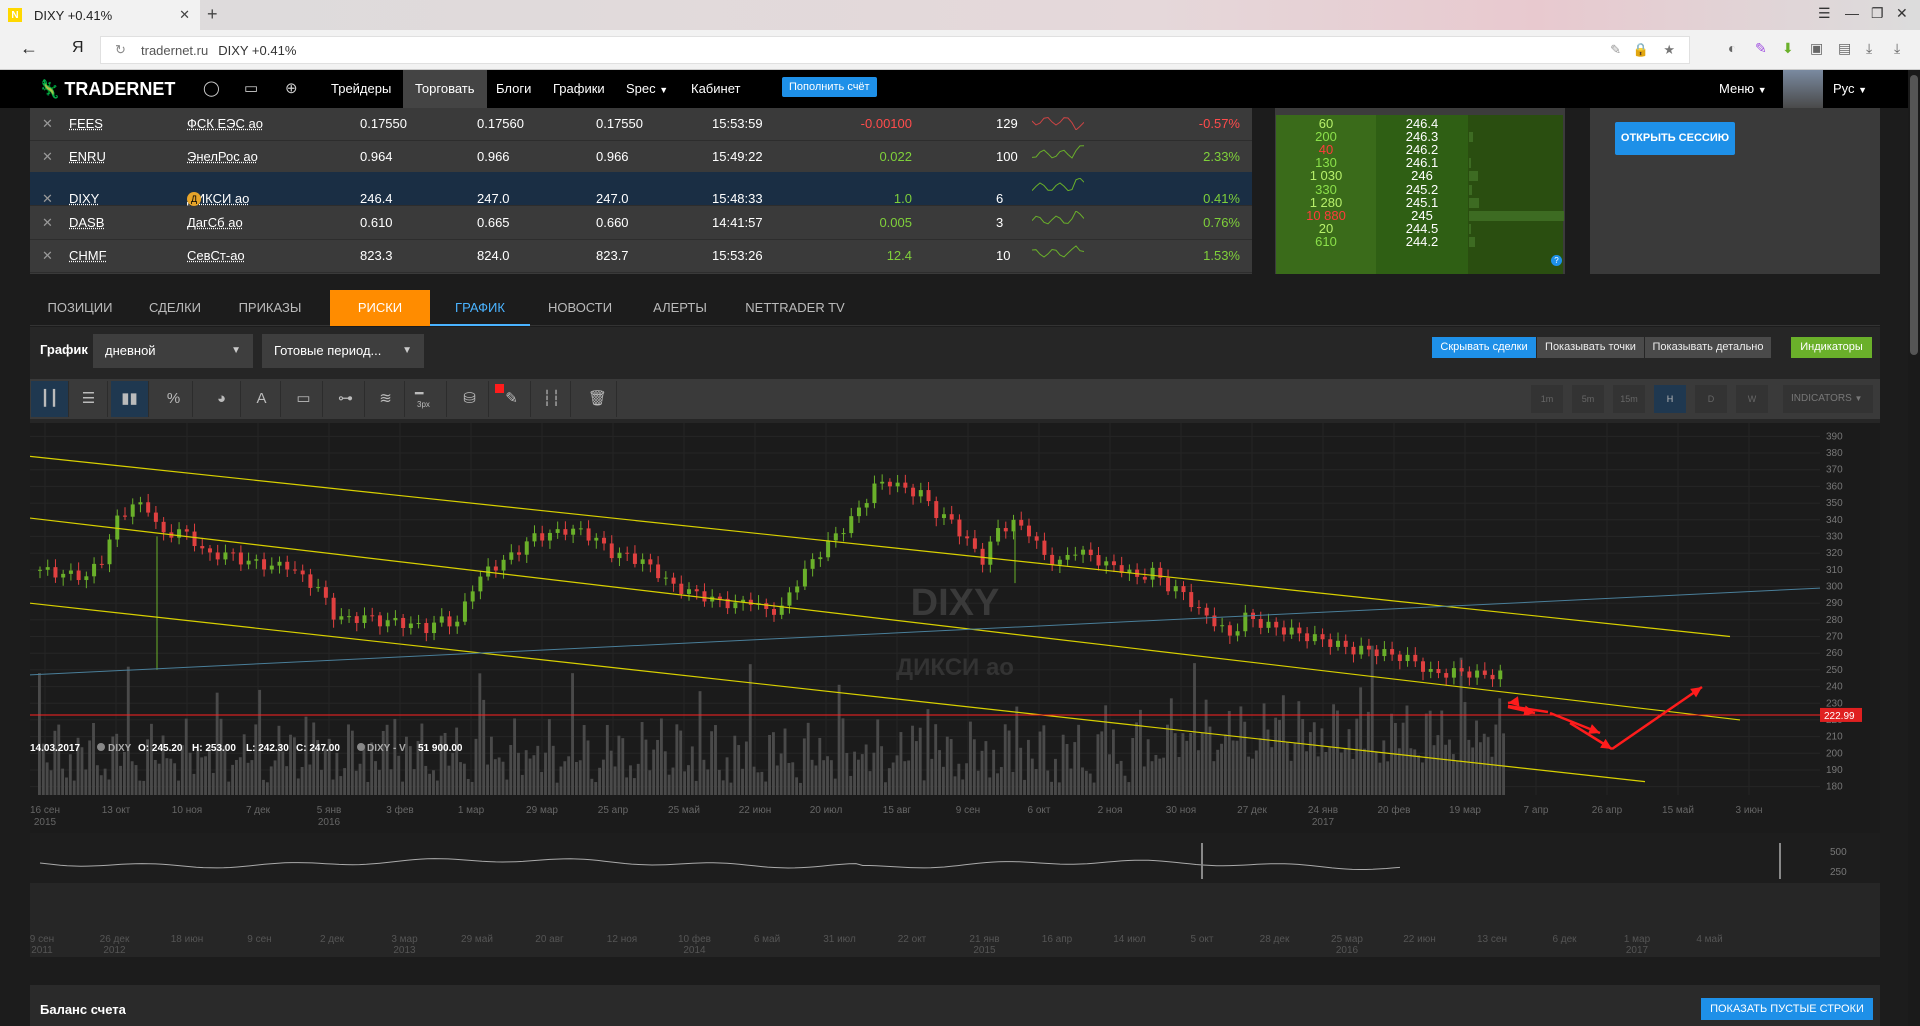 This screenshot has width=1920, height=1026. What do you see at coordinates (1850, 88) in the screenshot?
I see `language-select: Рус ▼` at bounding box center [1850, 88].